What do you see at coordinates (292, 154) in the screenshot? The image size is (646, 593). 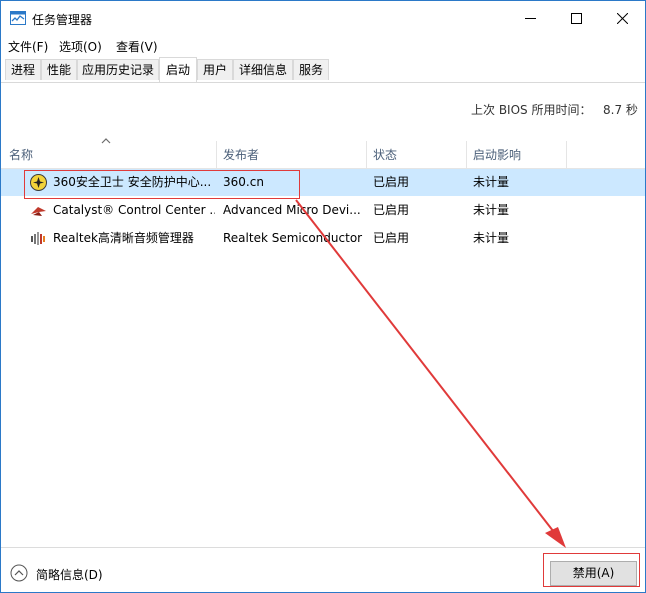 I see `column-header-publisher: 发布者` at bounding box center [292, 154].